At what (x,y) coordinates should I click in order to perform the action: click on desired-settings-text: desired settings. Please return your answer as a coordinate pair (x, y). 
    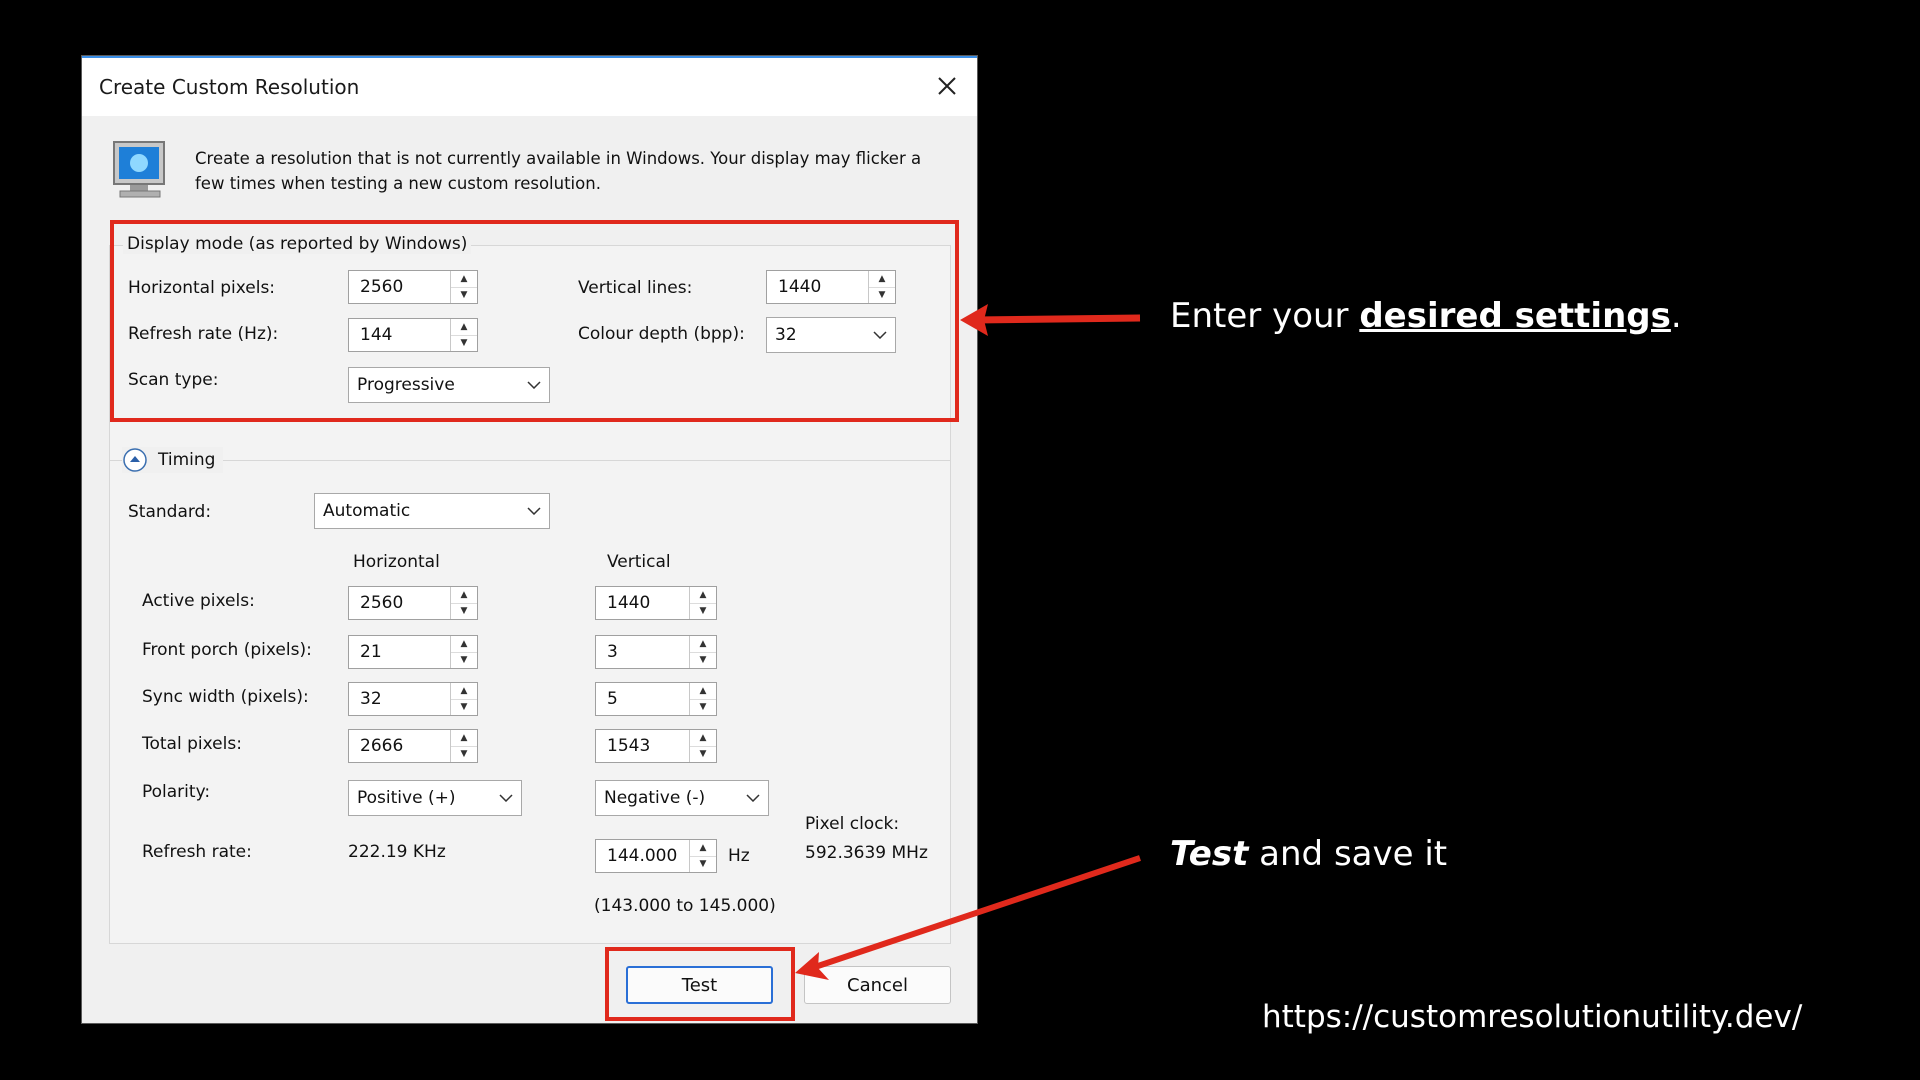
    Looking at the image, I should click on (1515, 316).